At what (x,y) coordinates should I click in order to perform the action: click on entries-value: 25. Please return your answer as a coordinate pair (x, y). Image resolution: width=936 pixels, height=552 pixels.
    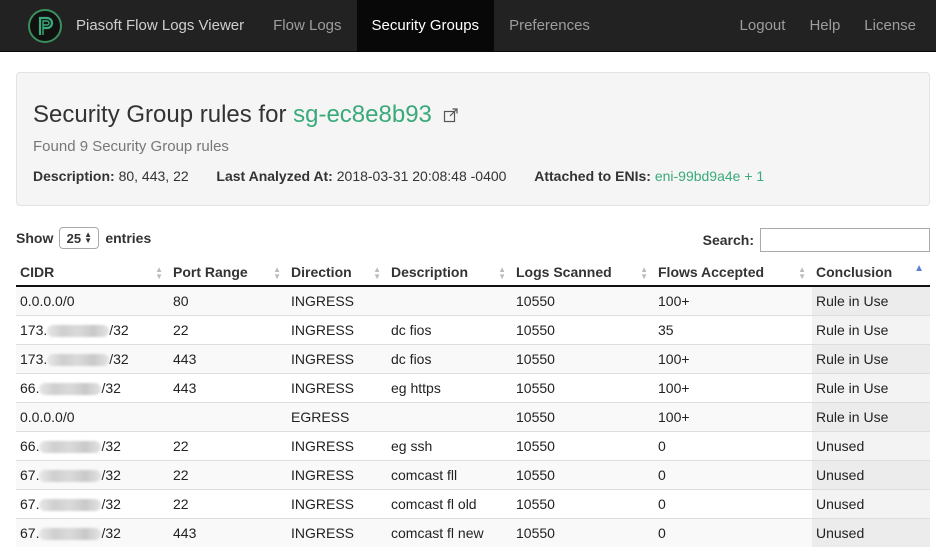
    Looking at the image, I should click on (74, 238).